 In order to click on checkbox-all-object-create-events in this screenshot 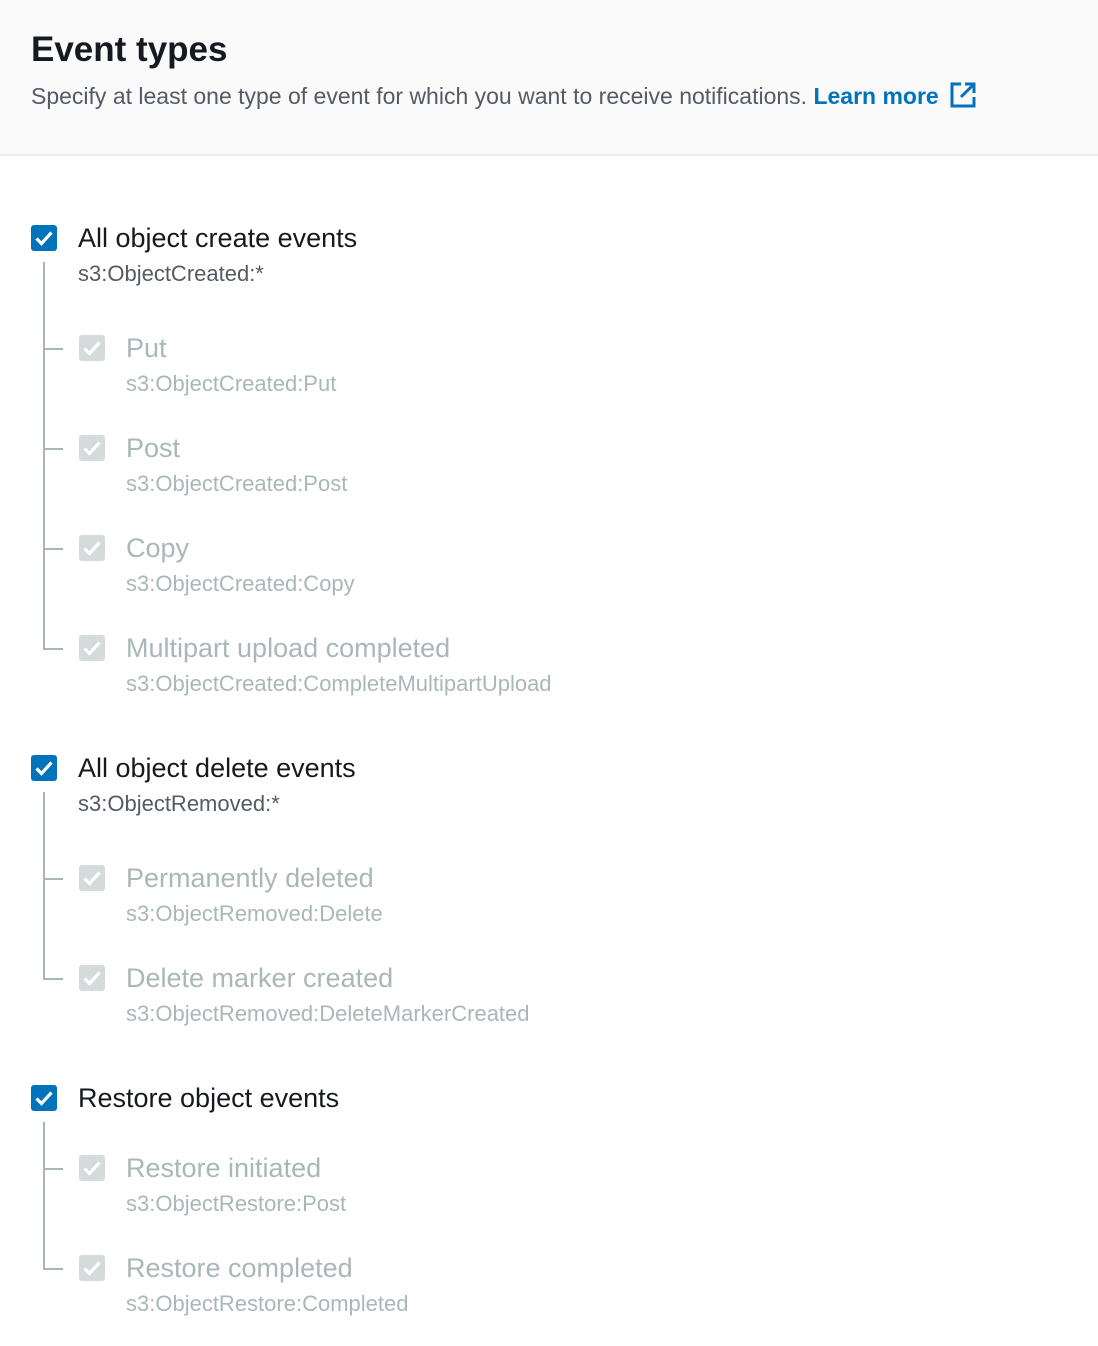, I will do `click(44, 238)`.